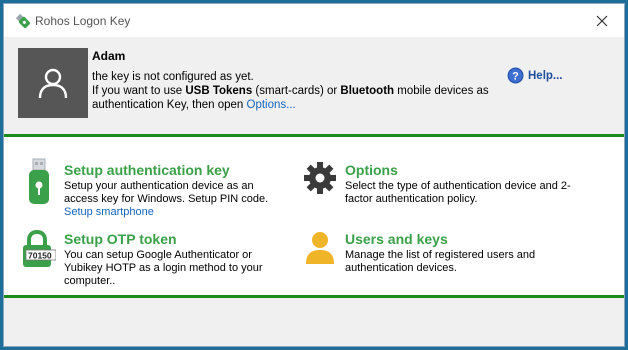  I want to click on otp-title: Setup OTP token, so click(120, 239).